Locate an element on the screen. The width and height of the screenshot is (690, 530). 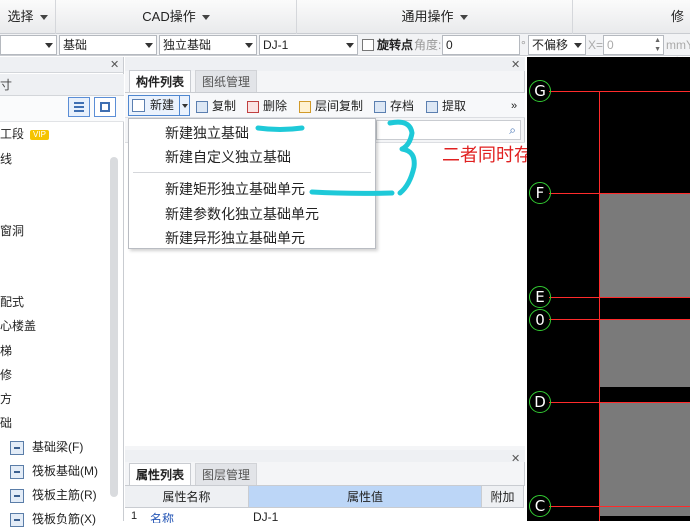
menu-item-new-independent-foundation: 新建独立基础 is located at coordinates (207, 133).